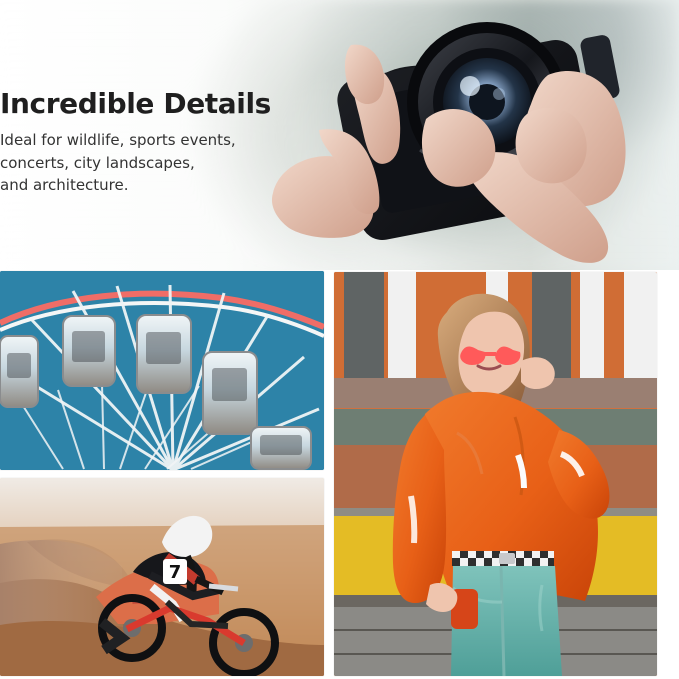  What do you see at coordinates (64, 185) in the screenshot?
I see `hero-description-line-3: and architecture.` at bounding box center [64, 185].